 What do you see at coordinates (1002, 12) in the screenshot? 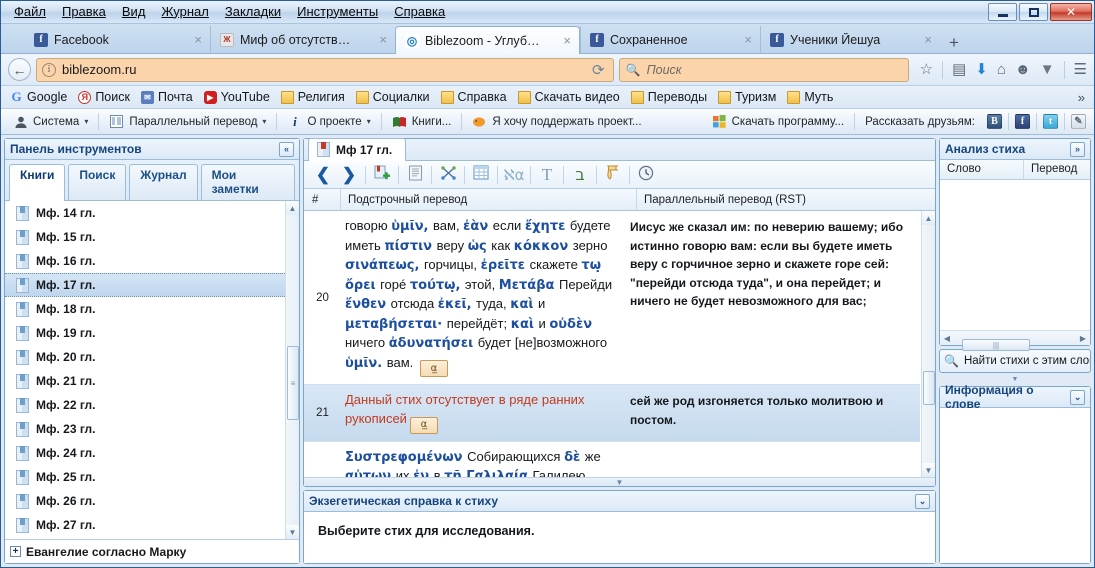
I see `minimize-button` at bounding box center [1002, 12].